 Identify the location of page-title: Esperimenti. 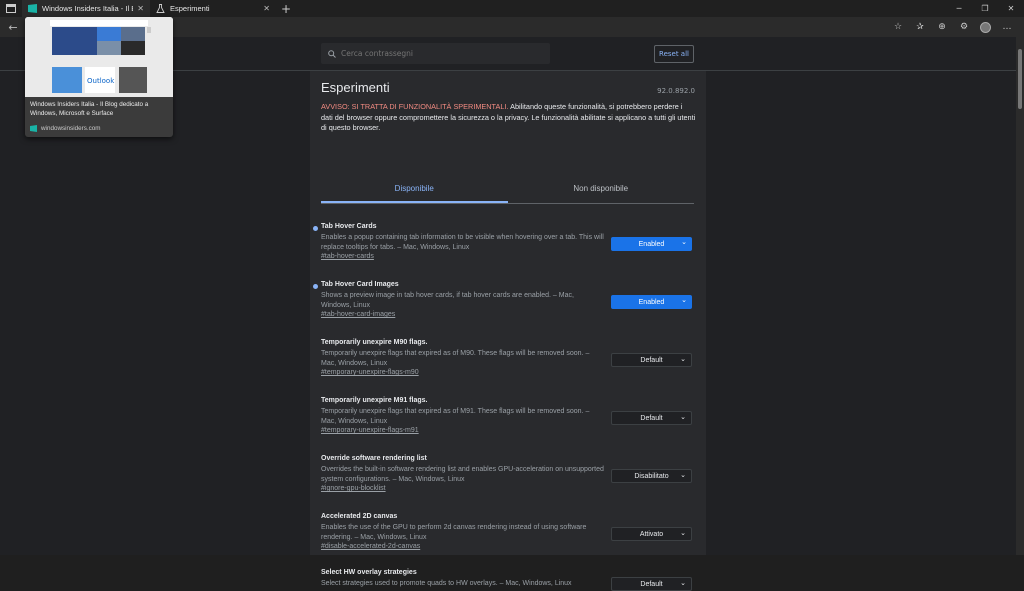
(355, 87).